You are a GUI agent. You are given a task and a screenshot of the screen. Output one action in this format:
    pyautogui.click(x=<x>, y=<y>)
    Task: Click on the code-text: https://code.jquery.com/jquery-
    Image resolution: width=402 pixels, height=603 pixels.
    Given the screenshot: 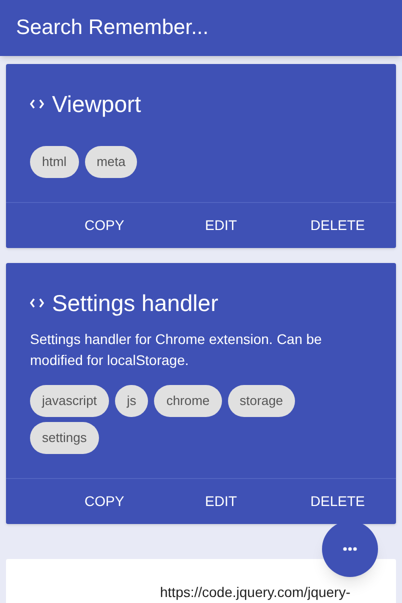 What is the action you would take?
    pyautogui.click(x=256, y=592)
    